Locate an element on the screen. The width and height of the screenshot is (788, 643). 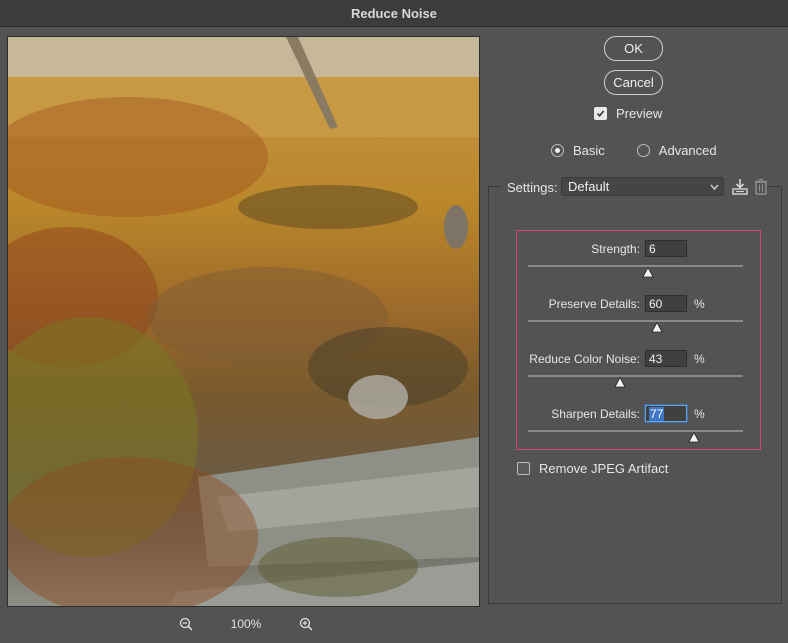
preserve-details-unit: % is located at coordinates (699, 304).